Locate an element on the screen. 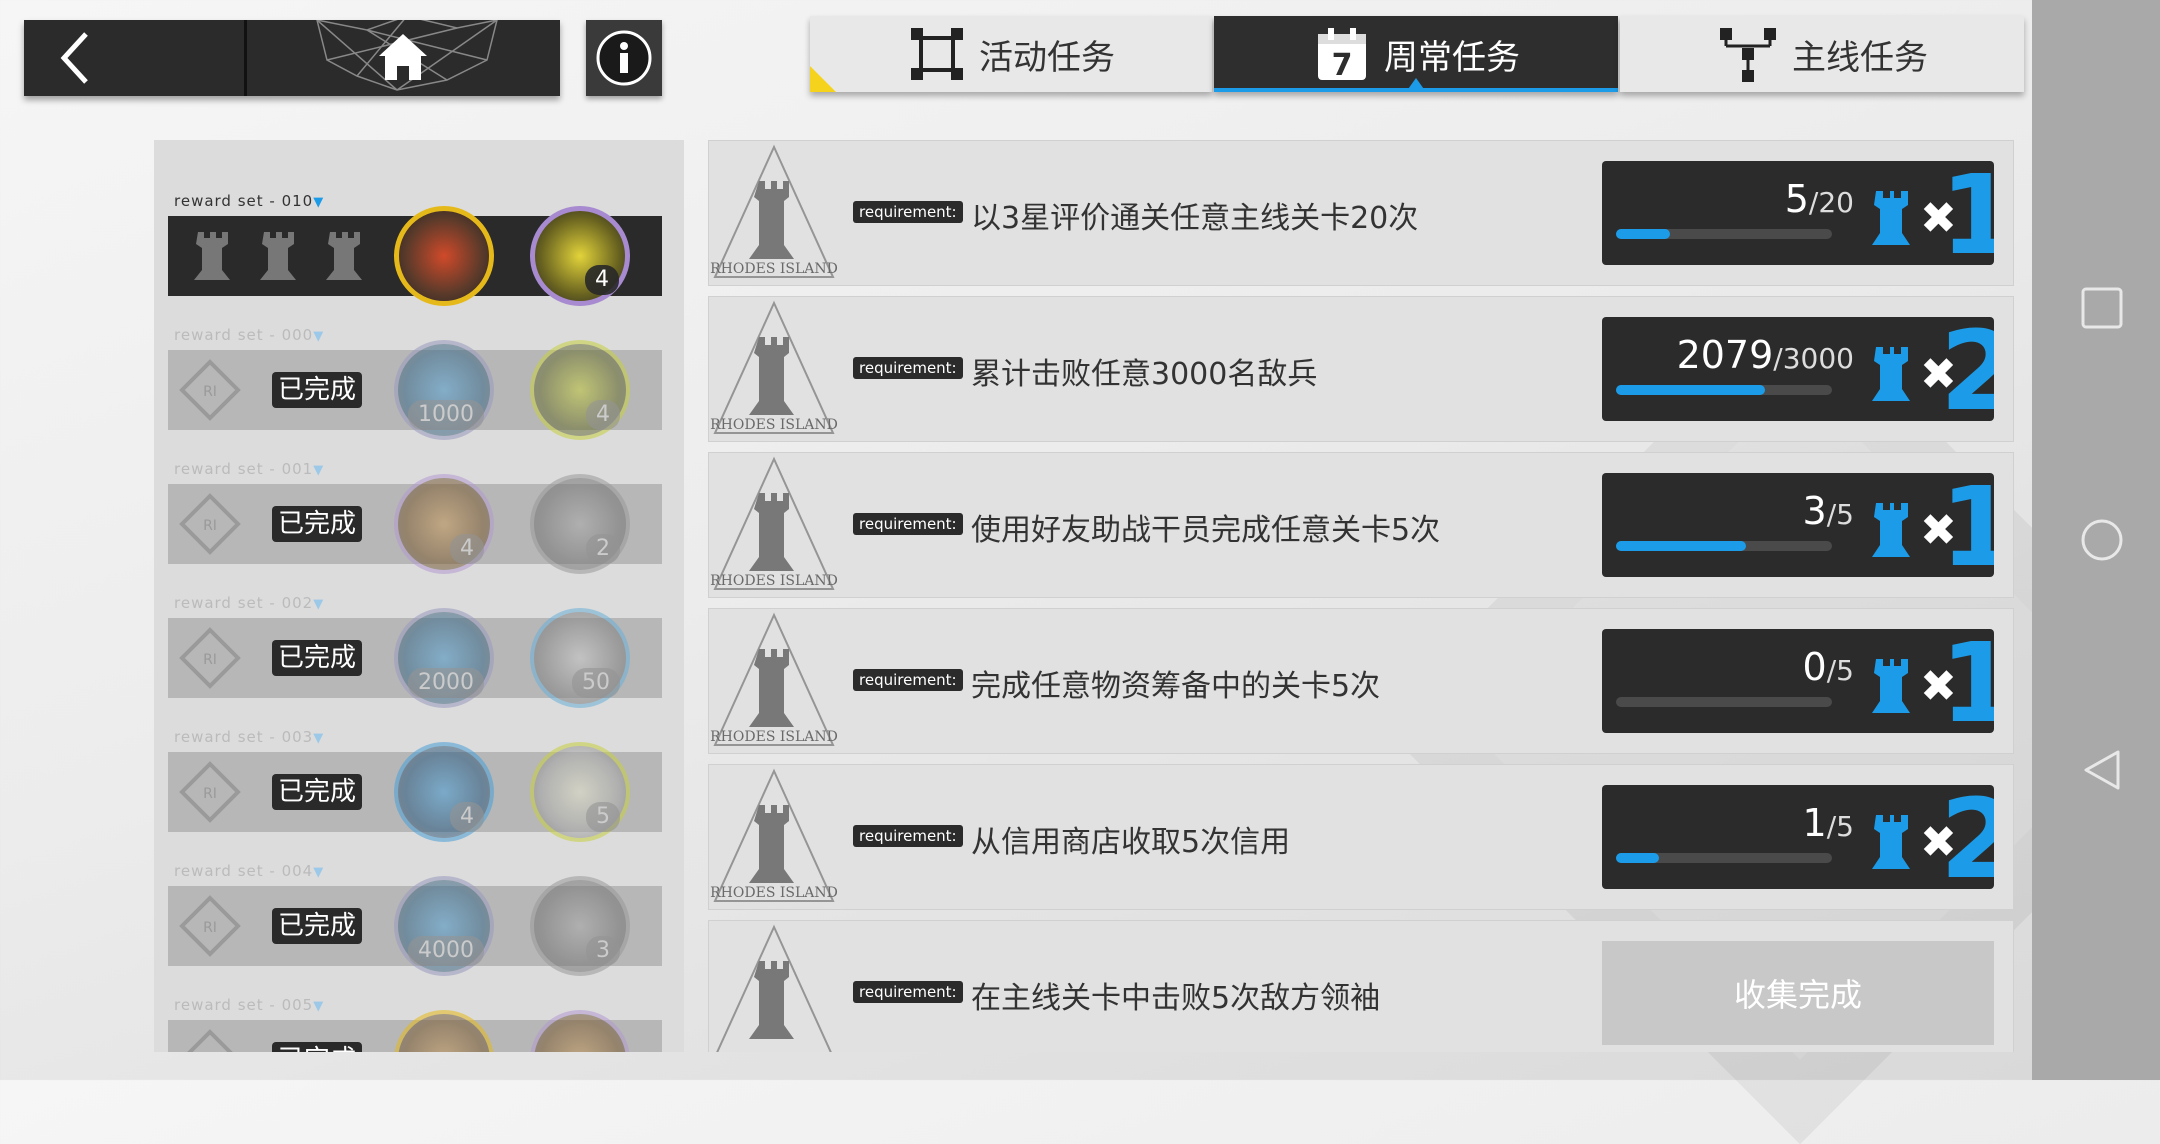 The width and height of the screenshot is (2160, 1144). reward-item-lmd-icon: 2000 is located at coordinates (444, 658).